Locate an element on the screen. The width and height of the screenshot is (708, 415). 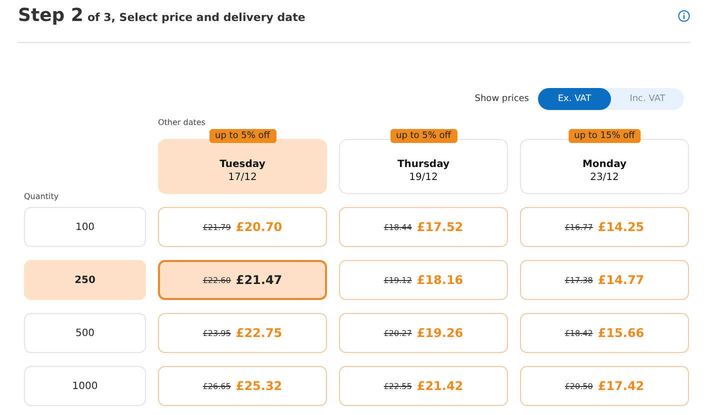
price-option: £20.50 £17.42 is located at coordinates (604, 386).